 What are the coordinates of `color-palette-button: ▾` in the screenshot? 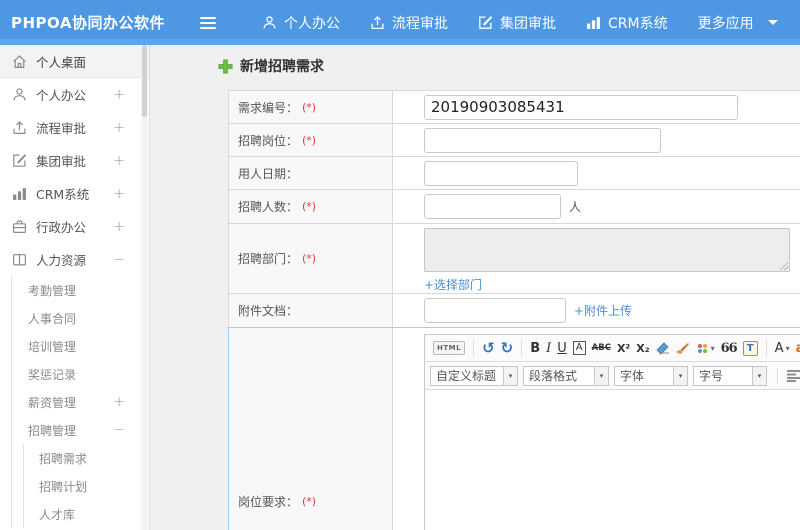 It's located at (705, 348).